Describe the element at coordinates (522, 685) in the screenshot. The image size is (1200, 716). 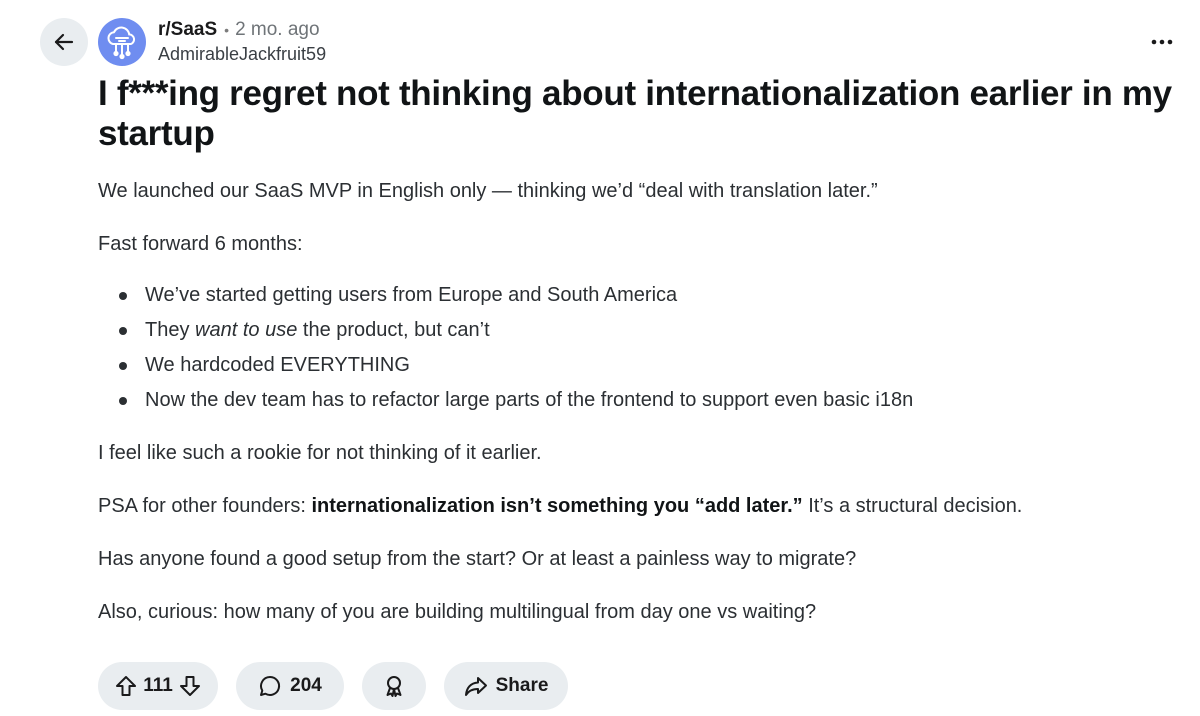
I see `share-label: Share` at that location.